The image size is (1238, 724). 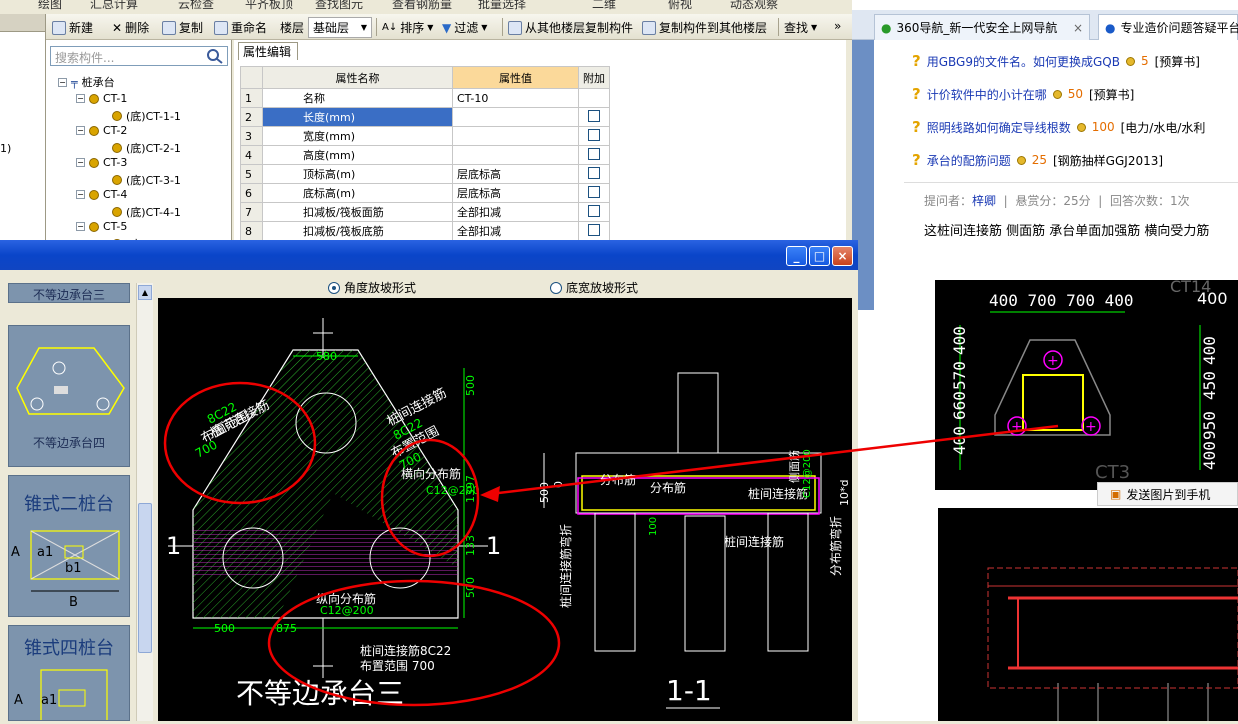 I want to click on question-item: ? 用GBG9的文件名。如何更换成GQB 5 [预算书], so click(x=1056, y=61).